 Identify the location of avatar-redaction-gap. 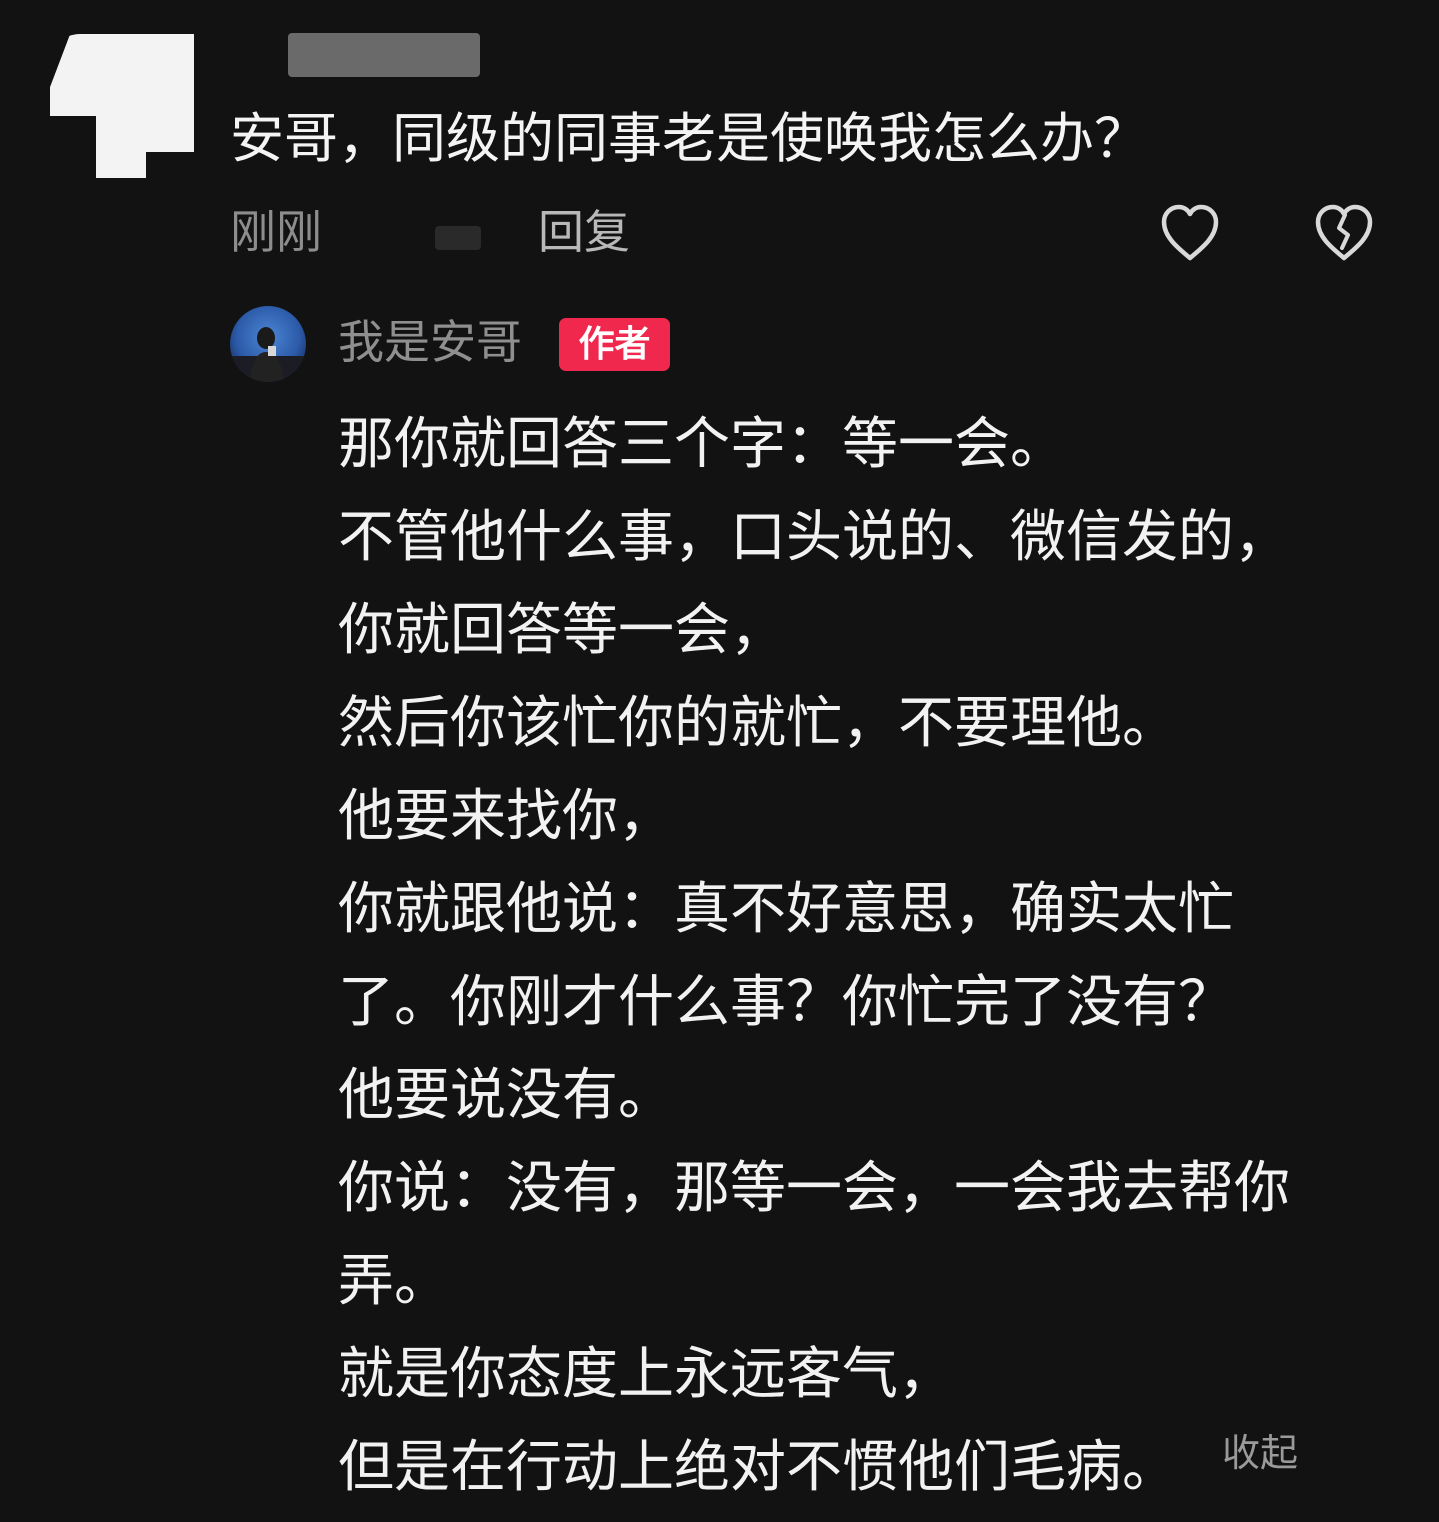
(72, 134).